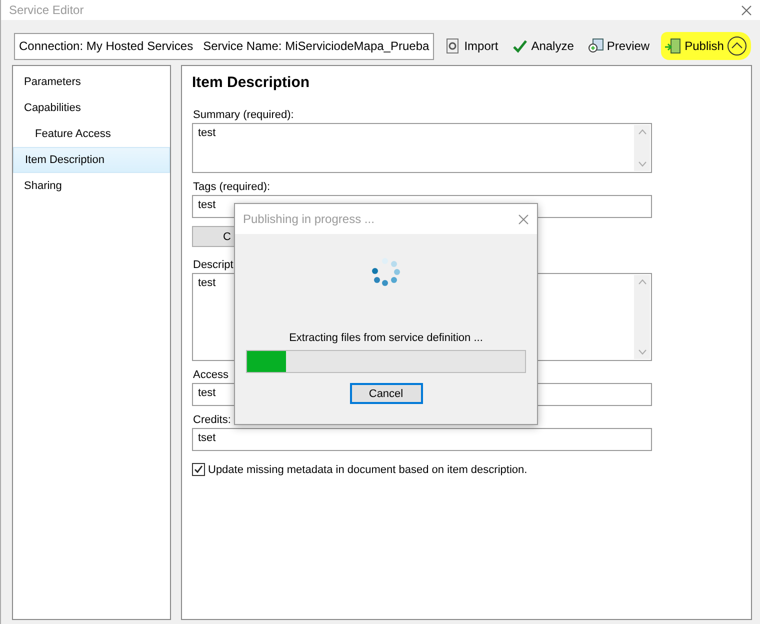 The image size is (760, 624). What do you see at coordinates (386, 393) in the screenshot?
I see `cancel-button: Cancel` at bounding box center [386, 393].